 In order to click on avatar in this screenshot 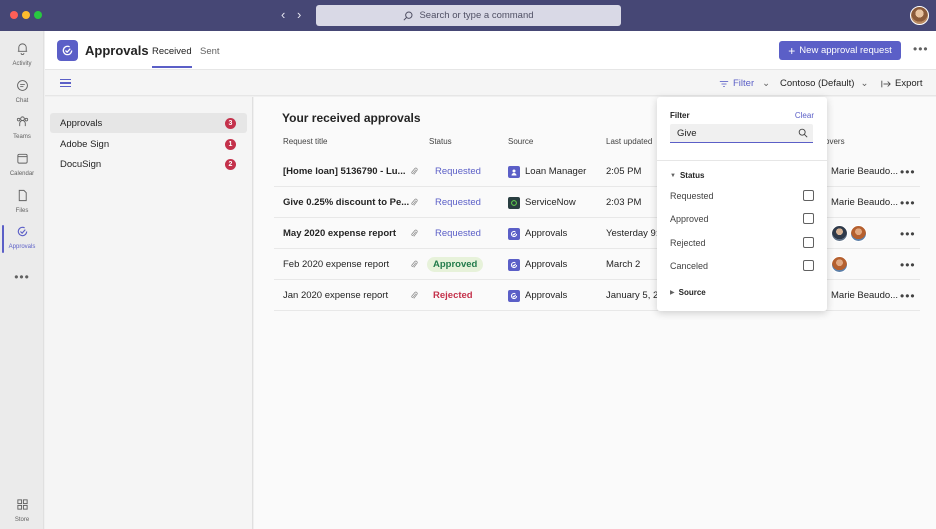, I will do `click(839, 233)`.